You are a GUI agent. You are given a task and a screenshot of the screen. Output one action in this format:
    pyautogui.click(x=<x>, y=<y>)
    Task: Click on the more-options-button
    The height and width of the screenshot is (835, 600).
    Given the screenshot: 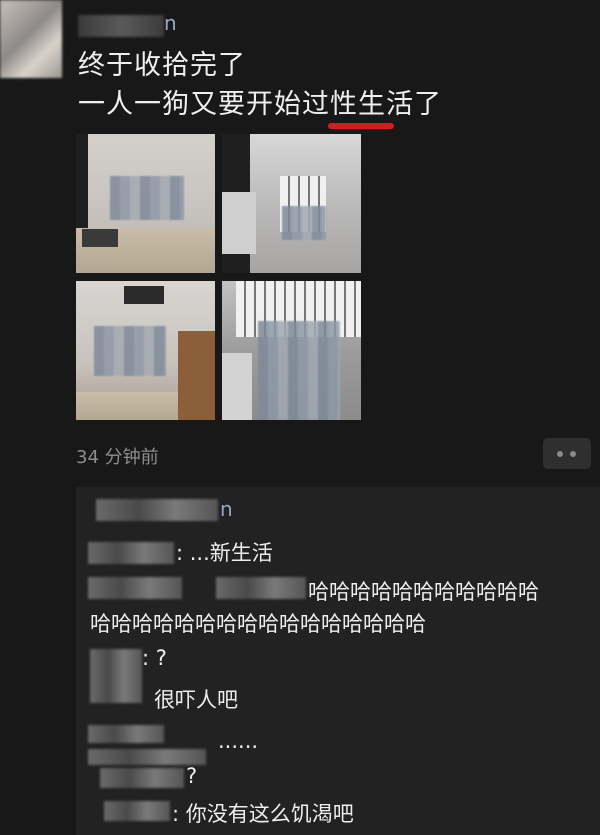 What is the action you would take?
    pyautogui.click(x=567, y=453)
    